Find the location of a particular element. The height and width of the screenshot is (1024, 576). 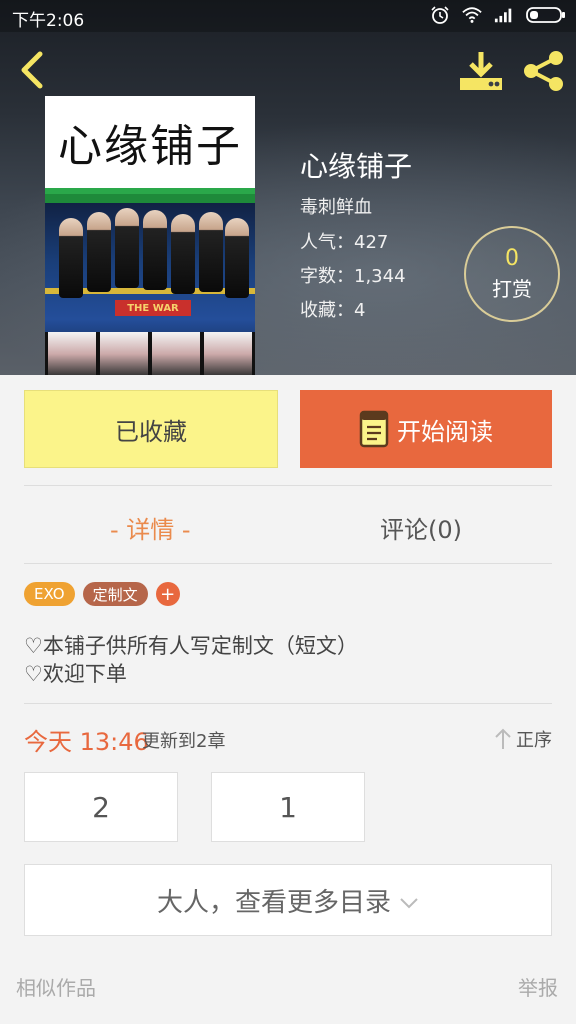

tag-list: EXO 定制文 + is located at coordinates (102, 594).